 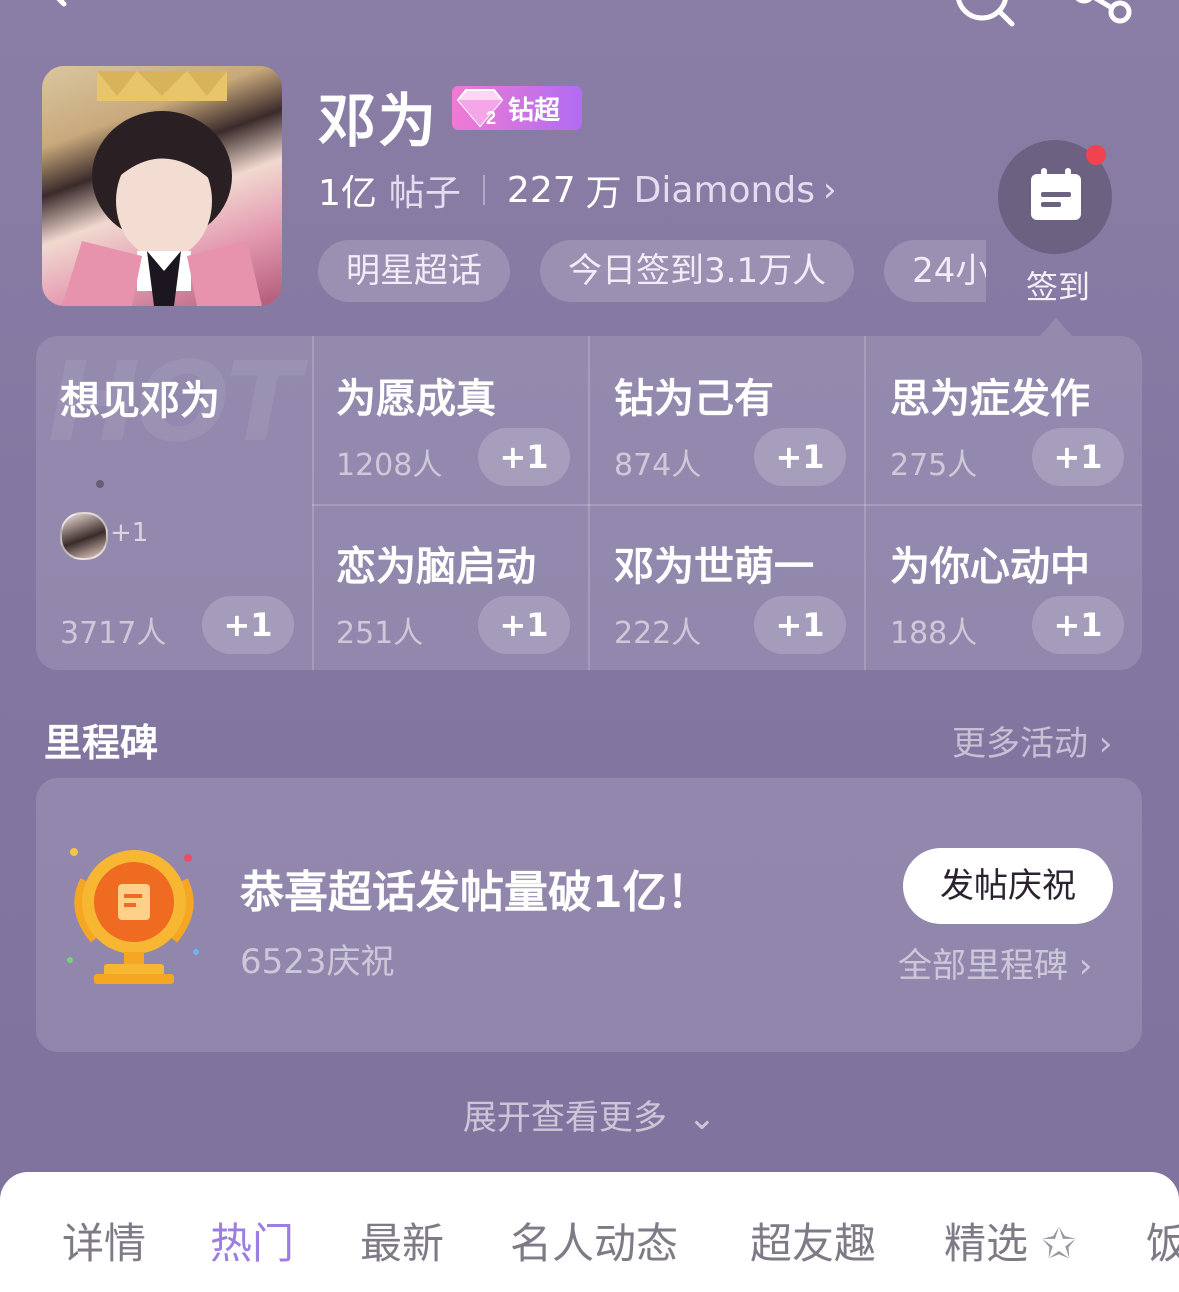 I want to click on tag-checkin-count: 今日签到3.1万人, so click(x=697, y=271).